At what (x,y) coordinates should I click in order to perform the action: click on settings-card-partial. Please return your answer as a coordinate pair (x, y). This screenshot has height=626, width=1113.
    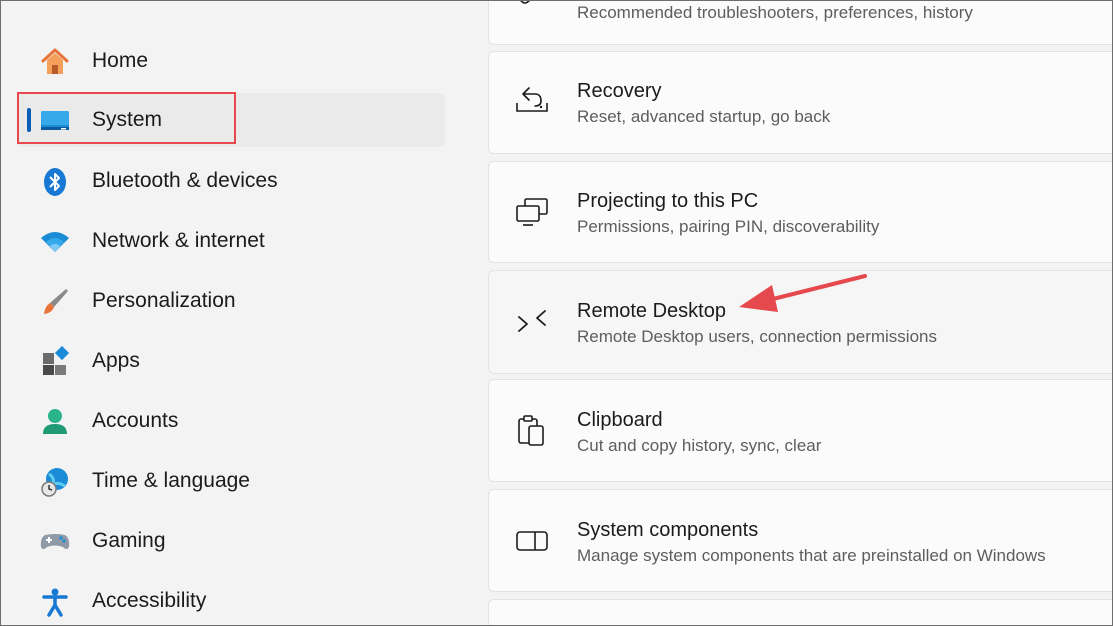
    Looking at the image, I should click on (800, 612).